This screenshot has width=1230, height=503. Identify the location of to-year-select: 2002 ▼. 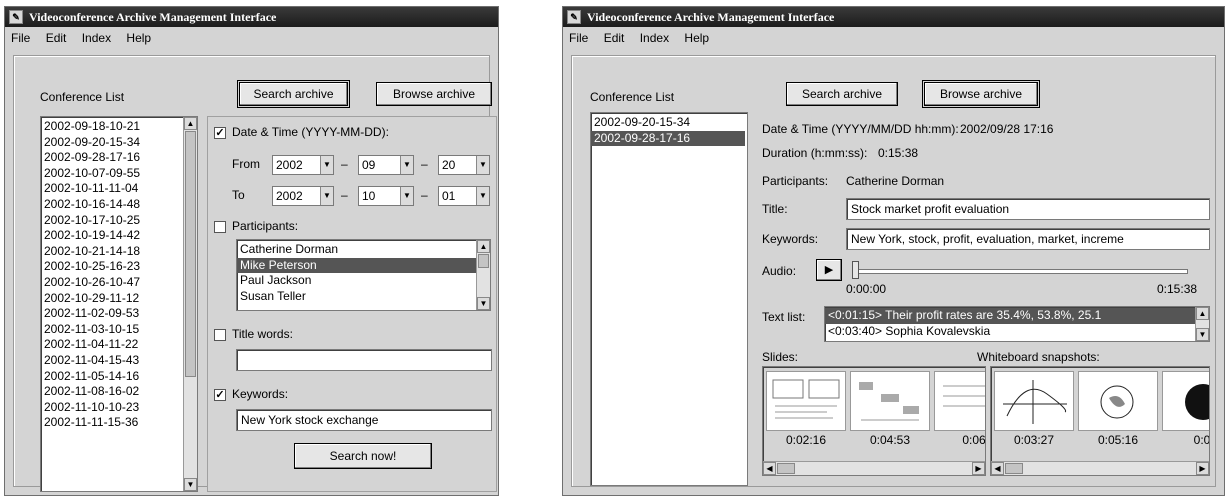
(303, 196).